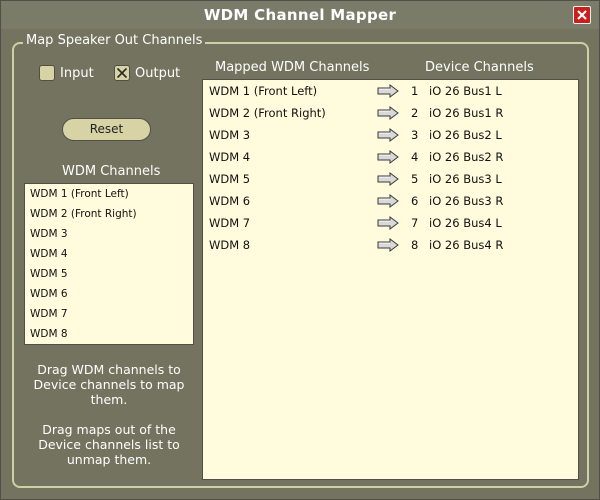 This screenshot has height=500, width=600. I want to click on device-channel-label: iO 26 Bus2 L, so click(465, 135).